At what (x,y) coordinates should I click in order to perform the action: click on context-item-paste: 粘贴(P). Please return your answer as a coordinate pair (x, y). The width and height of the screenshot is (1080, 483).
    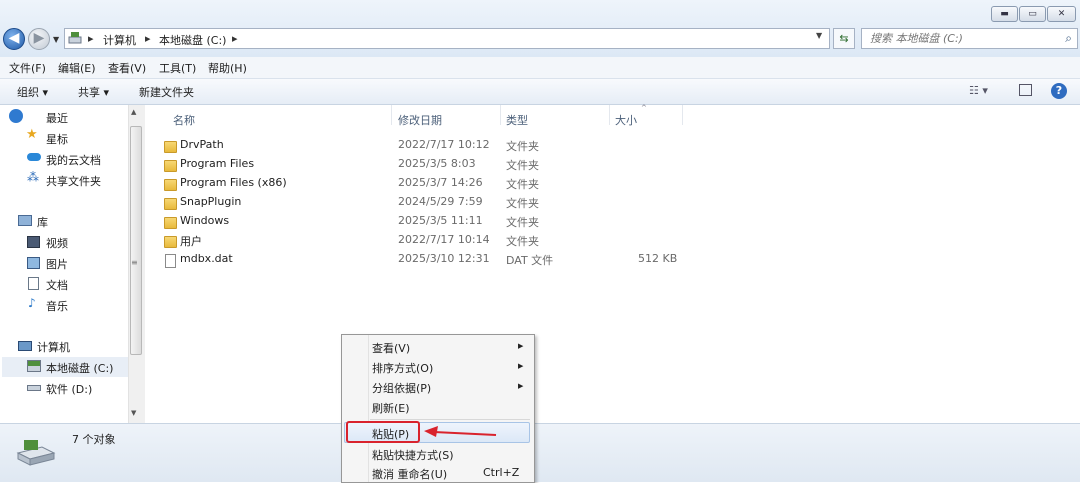
    Looking at the image, I should click on (390, 434).